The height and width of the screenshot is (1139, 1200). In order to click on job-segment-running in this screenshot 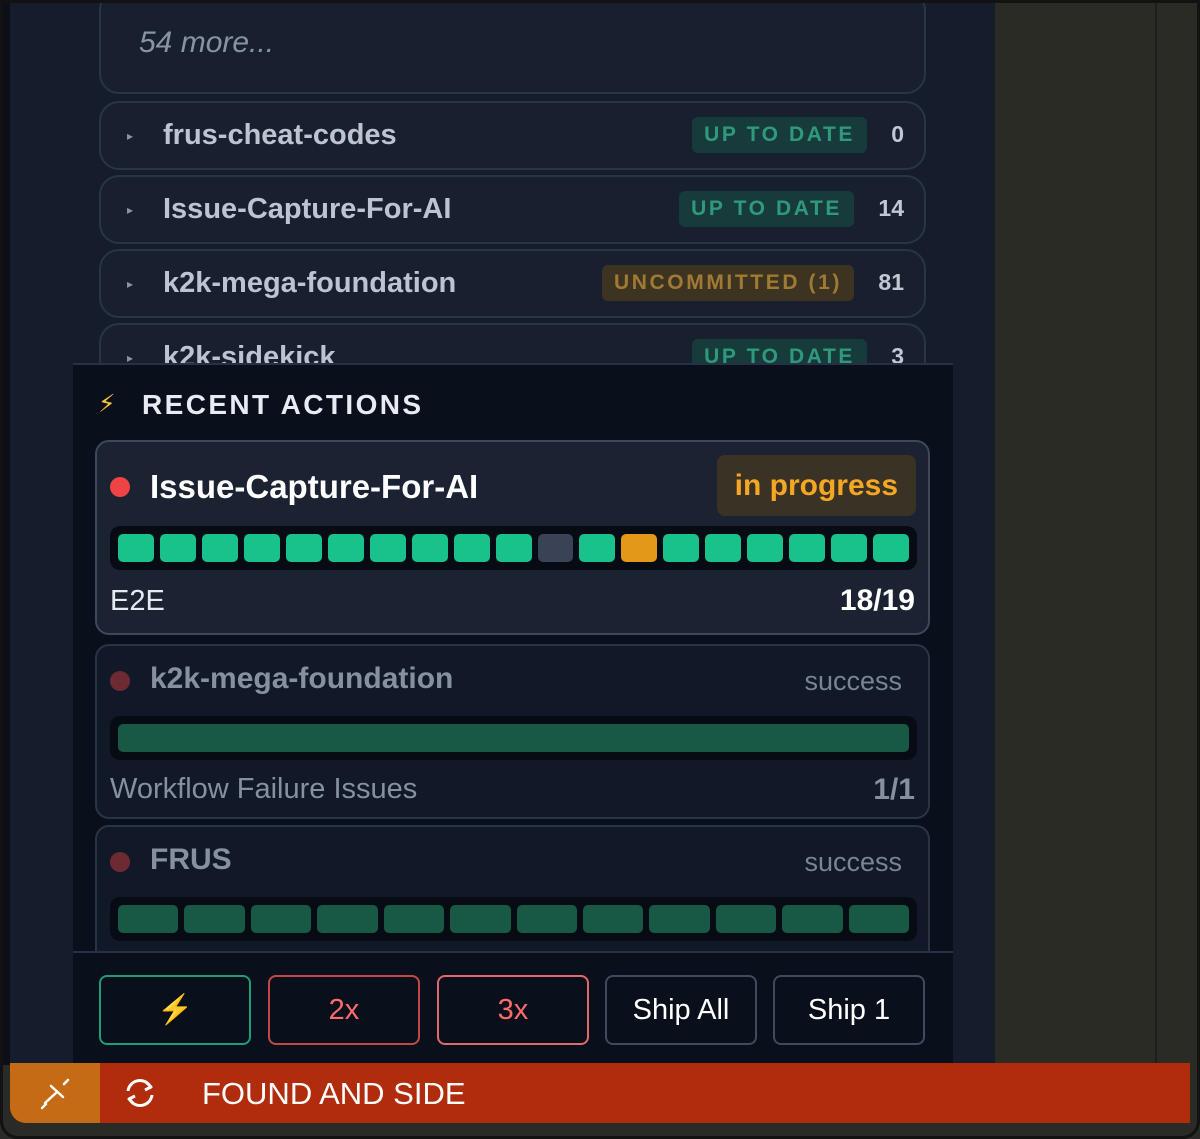, I will do `click(639, 548)`.